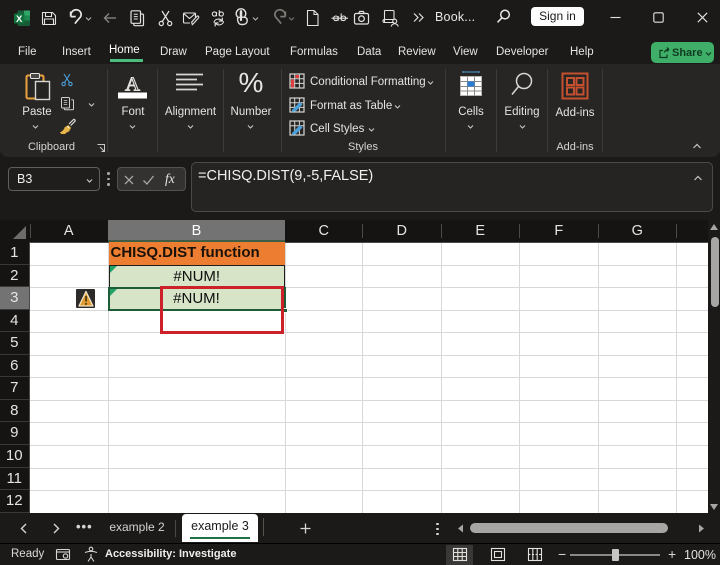 The image size is (720, 565). What do you see at coordinates (132, 85) in the screenshot?
I see `svg-text: A` at bounding box center [132, 85].